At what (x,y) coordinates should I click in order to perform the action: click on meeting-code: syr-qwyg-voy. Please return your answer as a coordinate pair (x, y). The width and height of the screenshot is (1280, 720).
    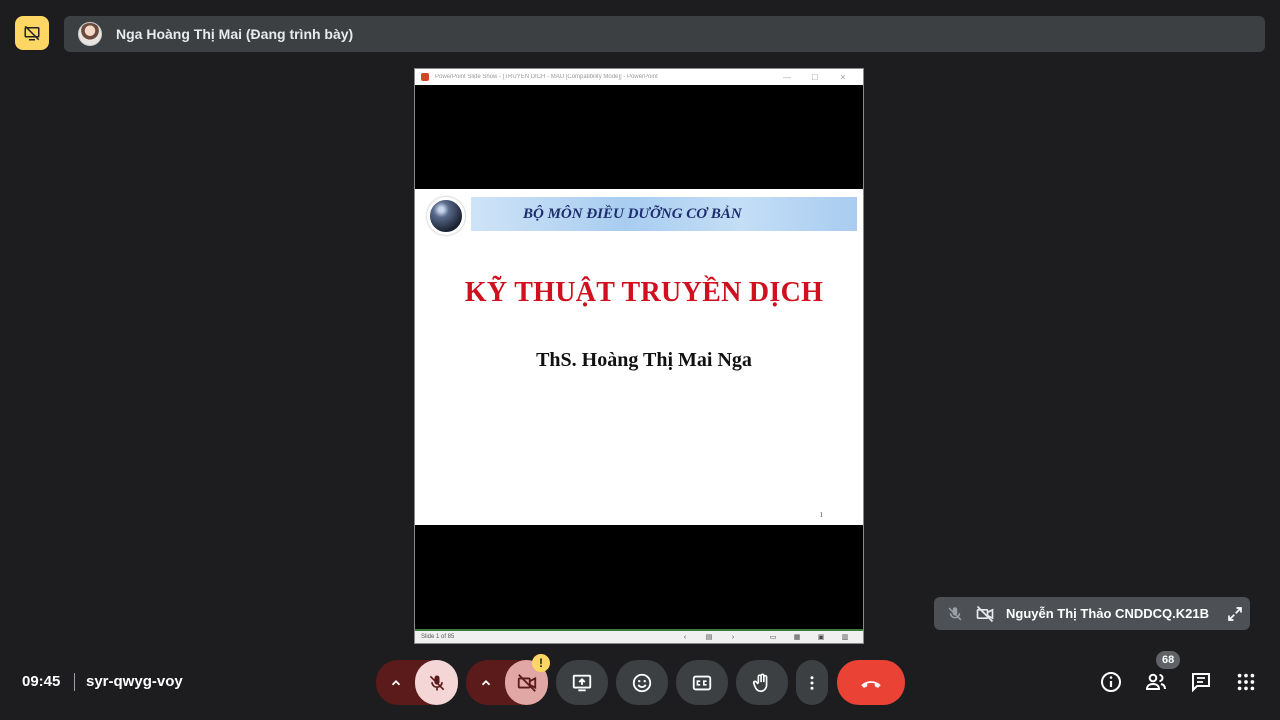
    Looking at the image, I should click on (134, 681).